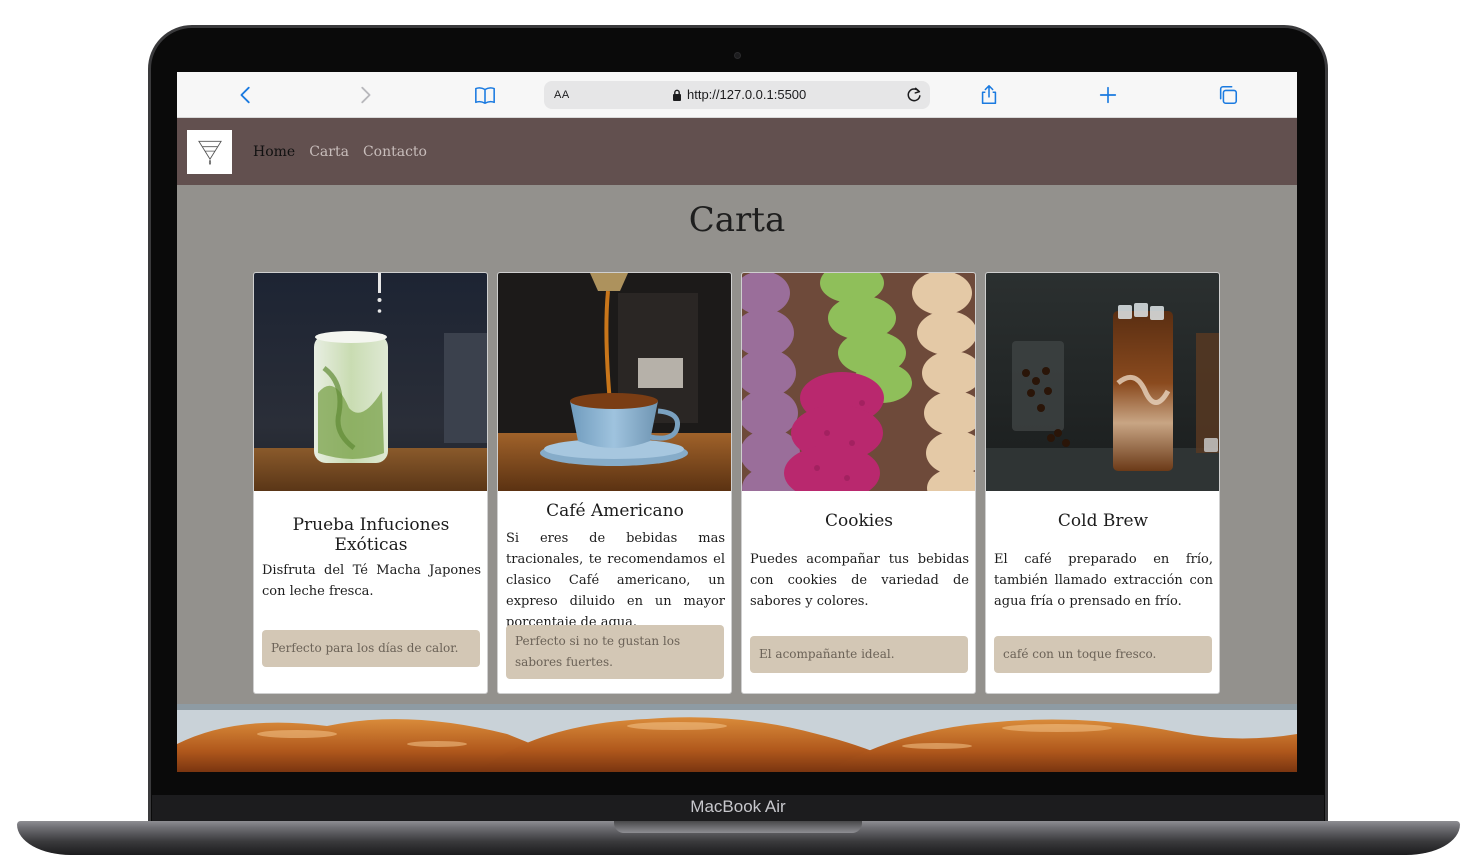 Image resolution: width=1467 pixels, height=866 pixels. What do you see at coordinates (738, 806) in the screenshot?
I see `laptop-model-label: MacBook Air` at bounding box center [738, 806].